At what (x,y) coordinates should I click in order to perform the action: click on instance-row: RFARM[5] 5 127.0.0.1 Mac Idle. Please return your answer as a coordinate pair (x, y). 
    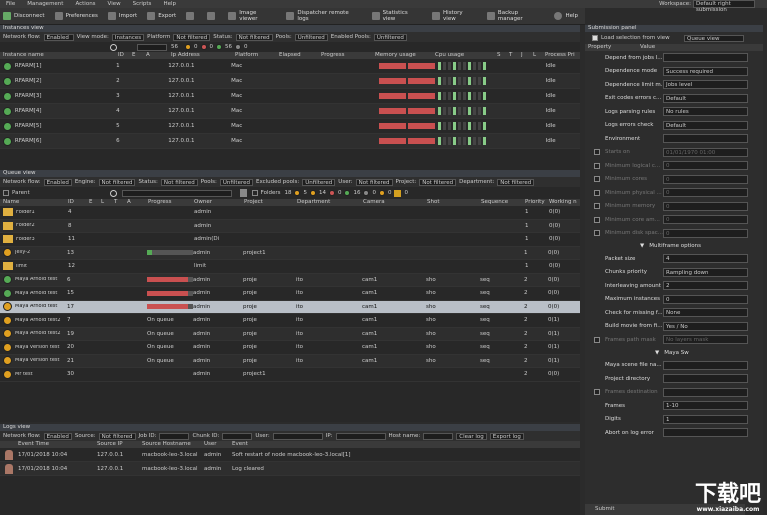
    Looking at the image, I should click on (290, 126).